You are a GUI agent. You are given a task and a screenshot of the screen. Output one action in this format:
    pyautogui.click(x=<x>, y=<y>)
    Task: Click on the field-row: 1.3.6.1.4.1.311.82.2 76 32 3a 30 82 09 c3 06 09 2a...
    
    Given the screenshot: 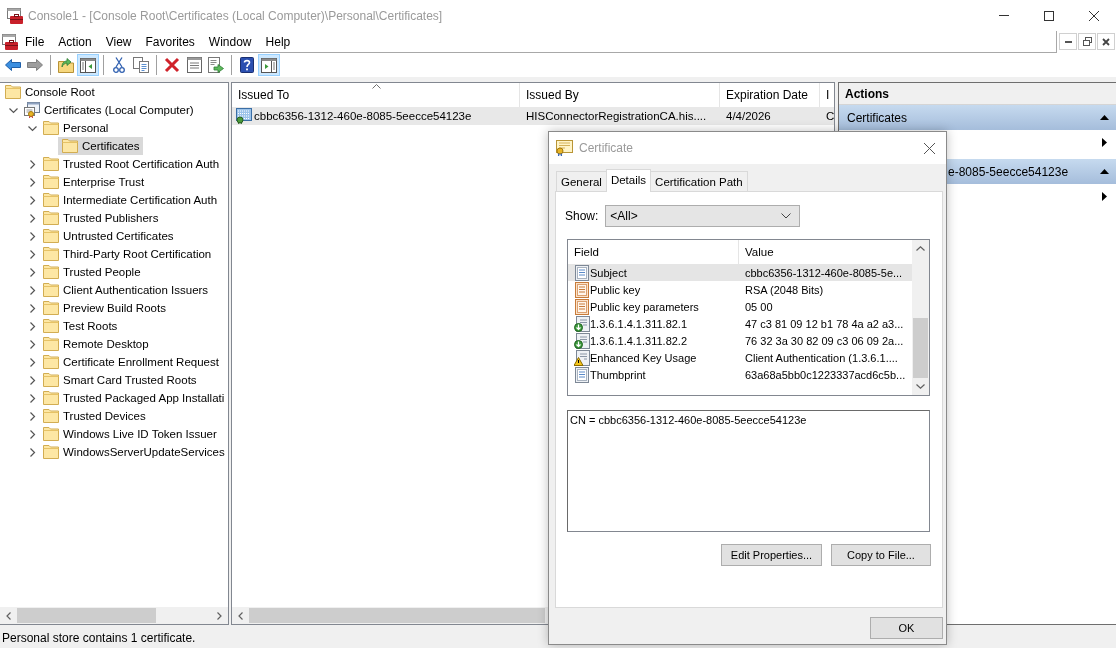 What is the action you would take?
    pyautogui.click(x=740, y=340)
    